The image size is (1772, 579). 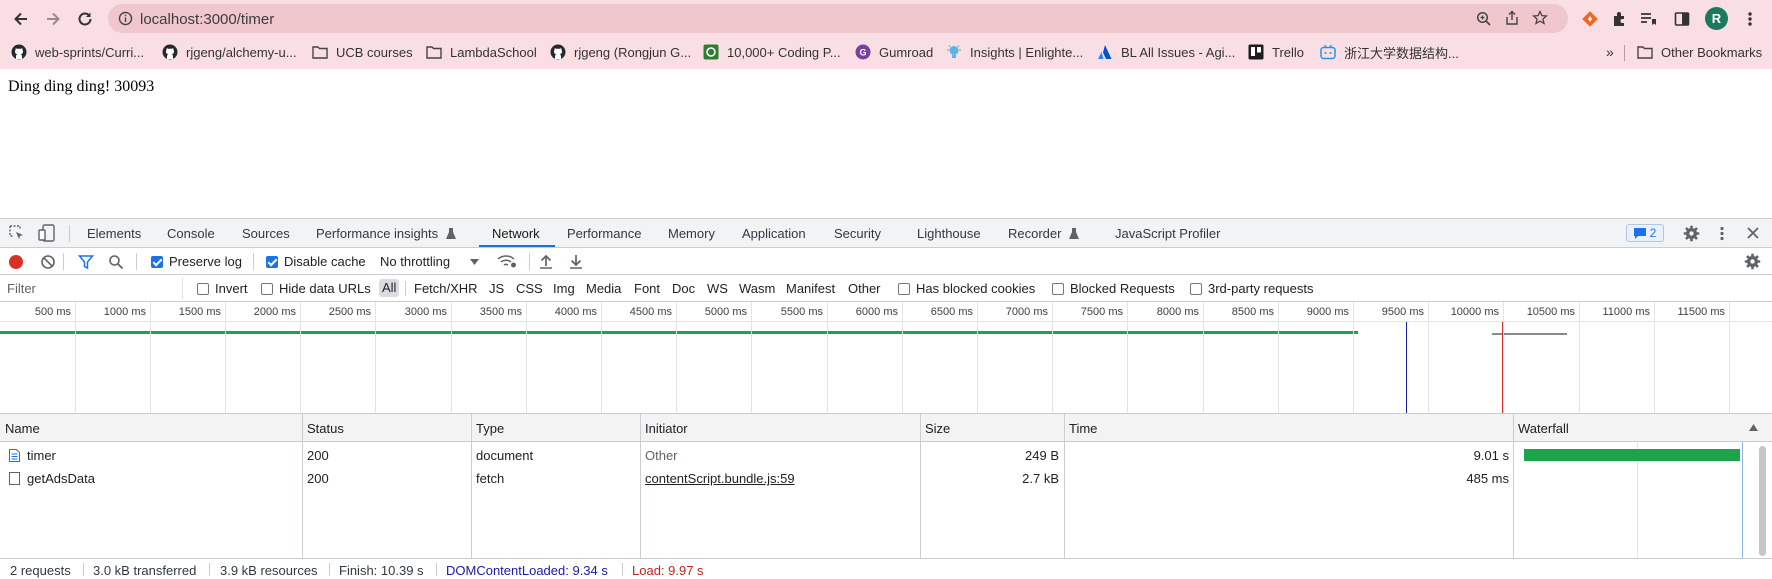 What do you see at coordinates (1722, 233) in the screenshot?
I see `devtools-kebab-icon` at bounding box center [1722, 233].